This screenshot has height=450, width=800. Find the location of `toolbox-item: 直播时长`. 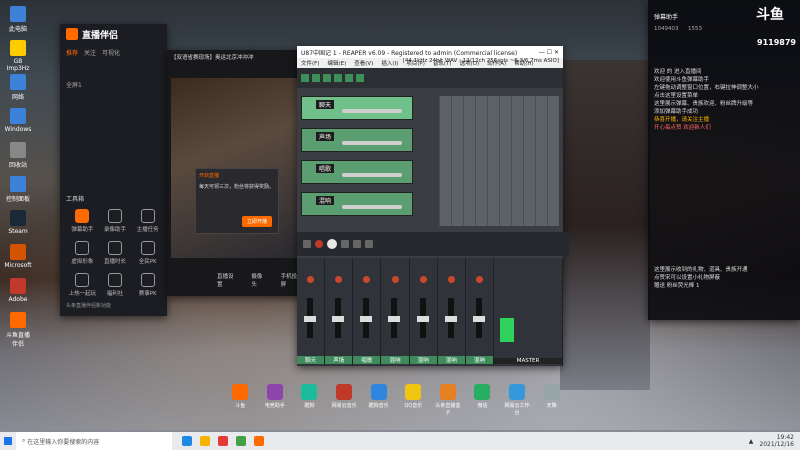

toolbox-item: 直播时长 is located at coordinates (115, 253).